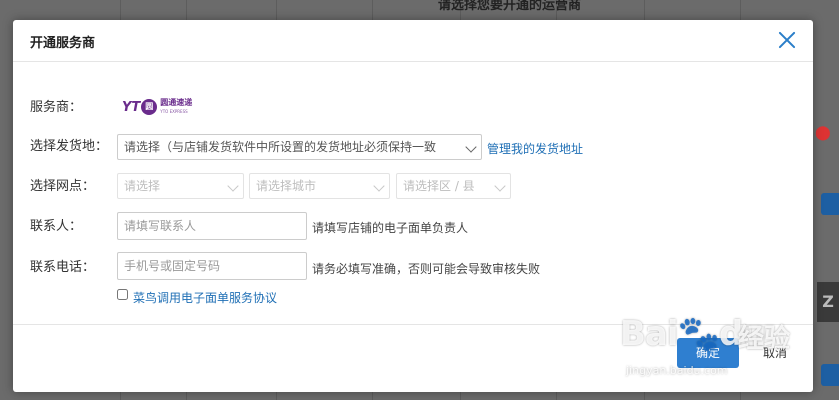 This screenshot has height=400, width=839. What do you see at coordinates (787, 40) in the screenshot?
I see `close-icon` at bounding box center [787, 40].